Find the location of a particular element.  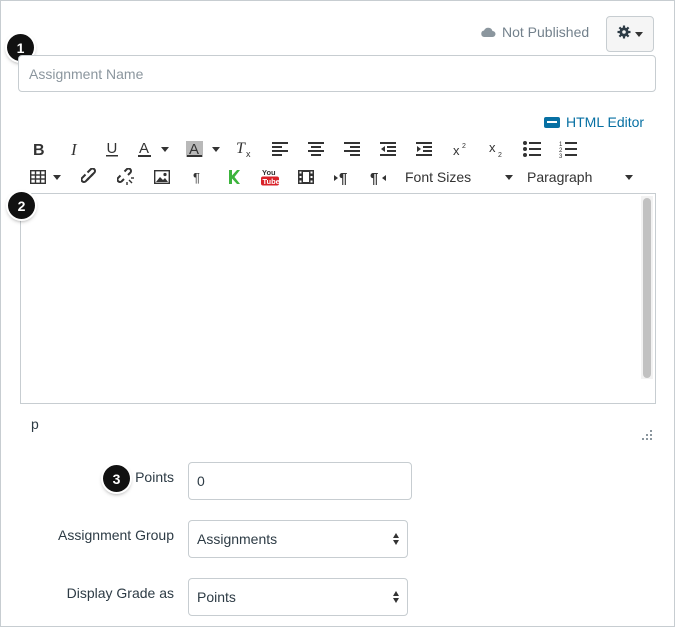

kaltura-button is located at coordinates (234, 177).